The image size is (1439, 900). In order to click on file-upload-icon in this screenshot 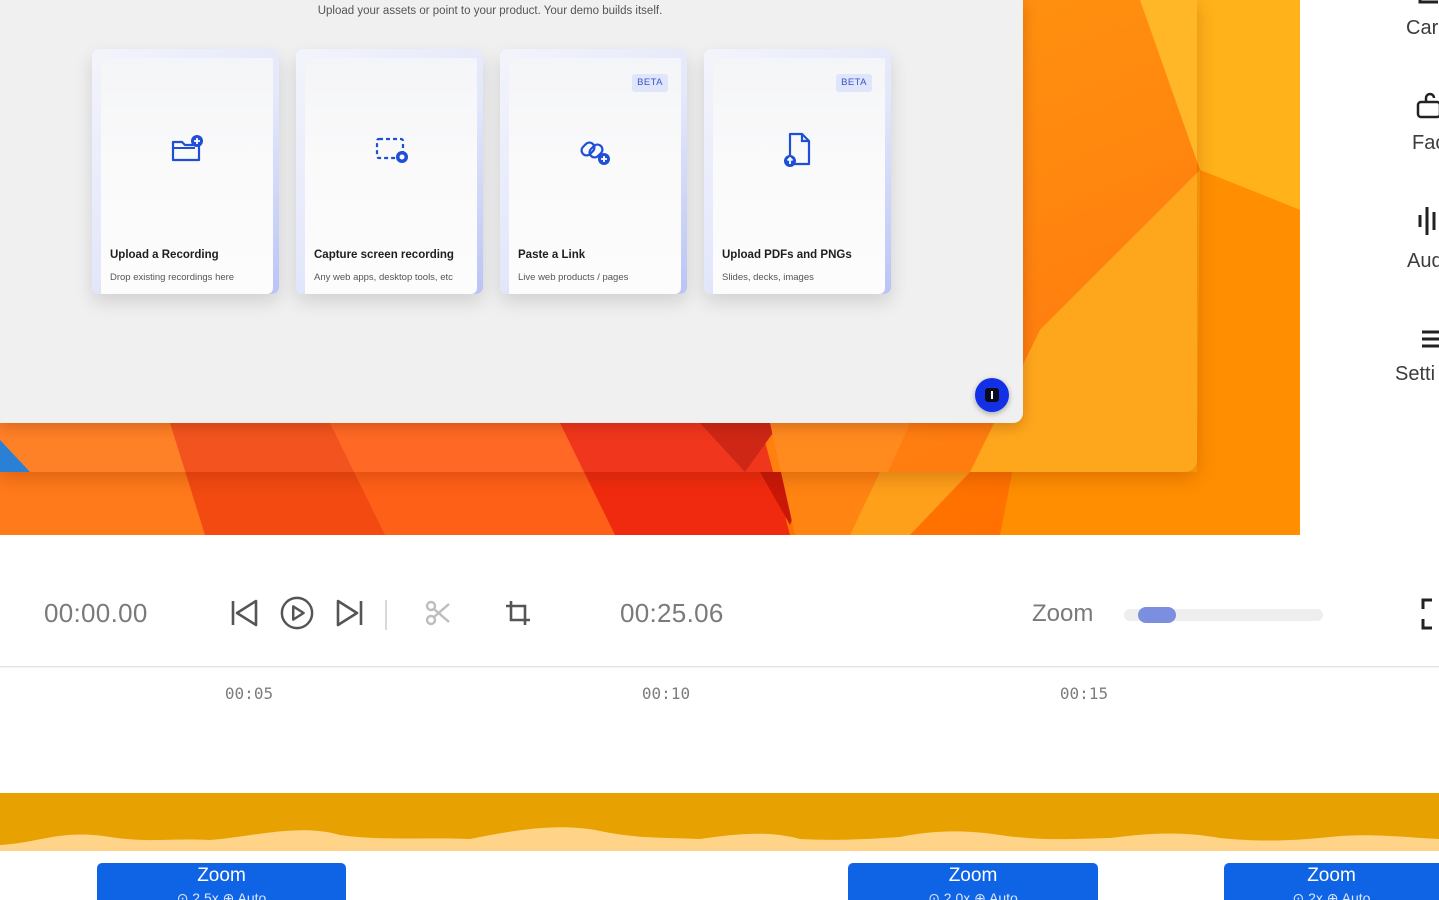, I will do `click(797, 149)`.